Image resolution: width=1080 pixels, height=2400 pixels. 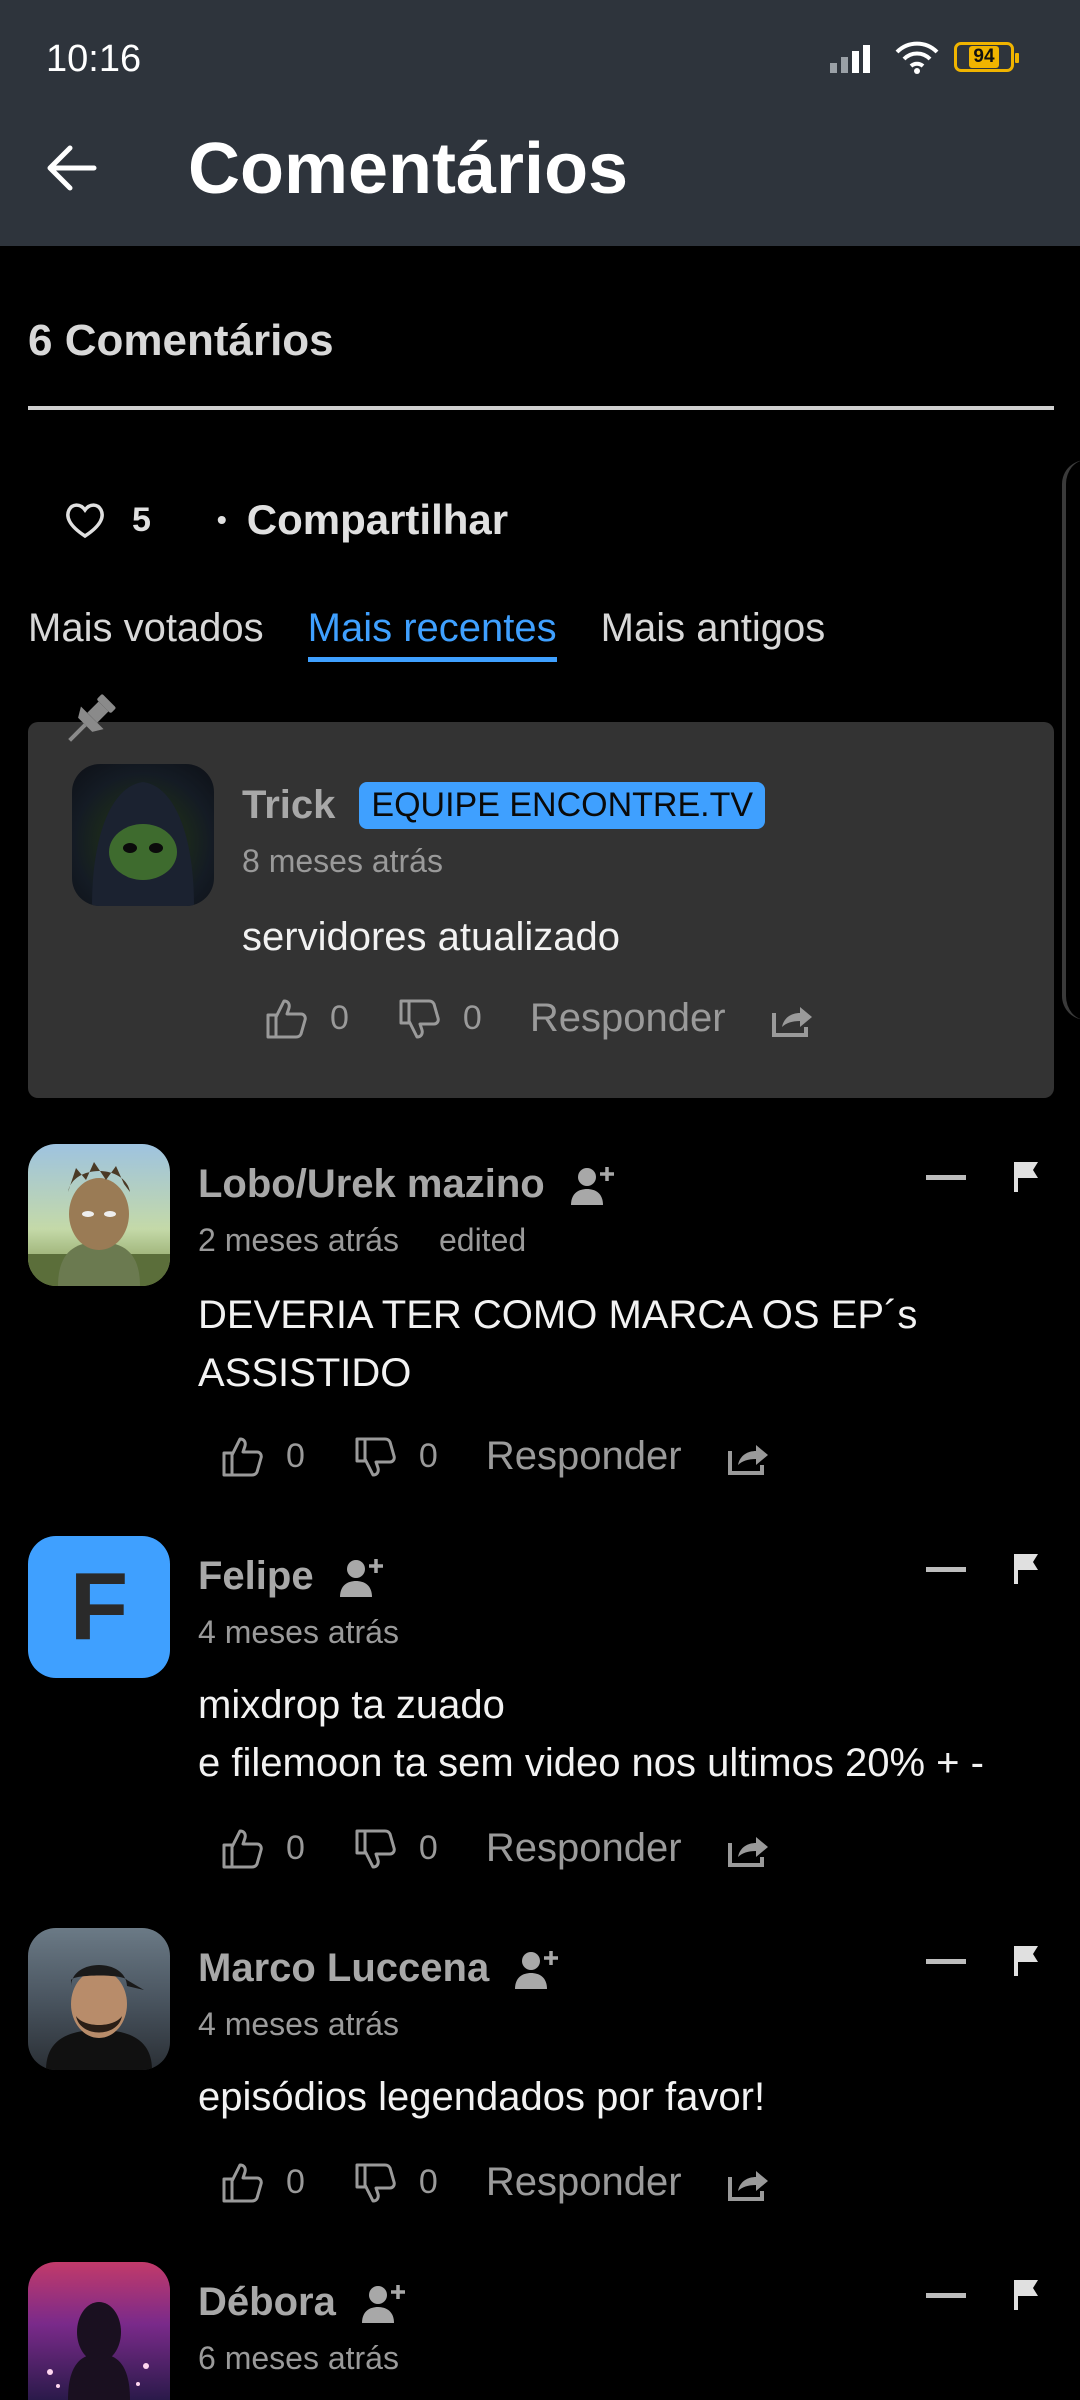 I want to click on comment-author: Trick EQUIPE ENCONTRE.TV, so click(x=504, y=805).